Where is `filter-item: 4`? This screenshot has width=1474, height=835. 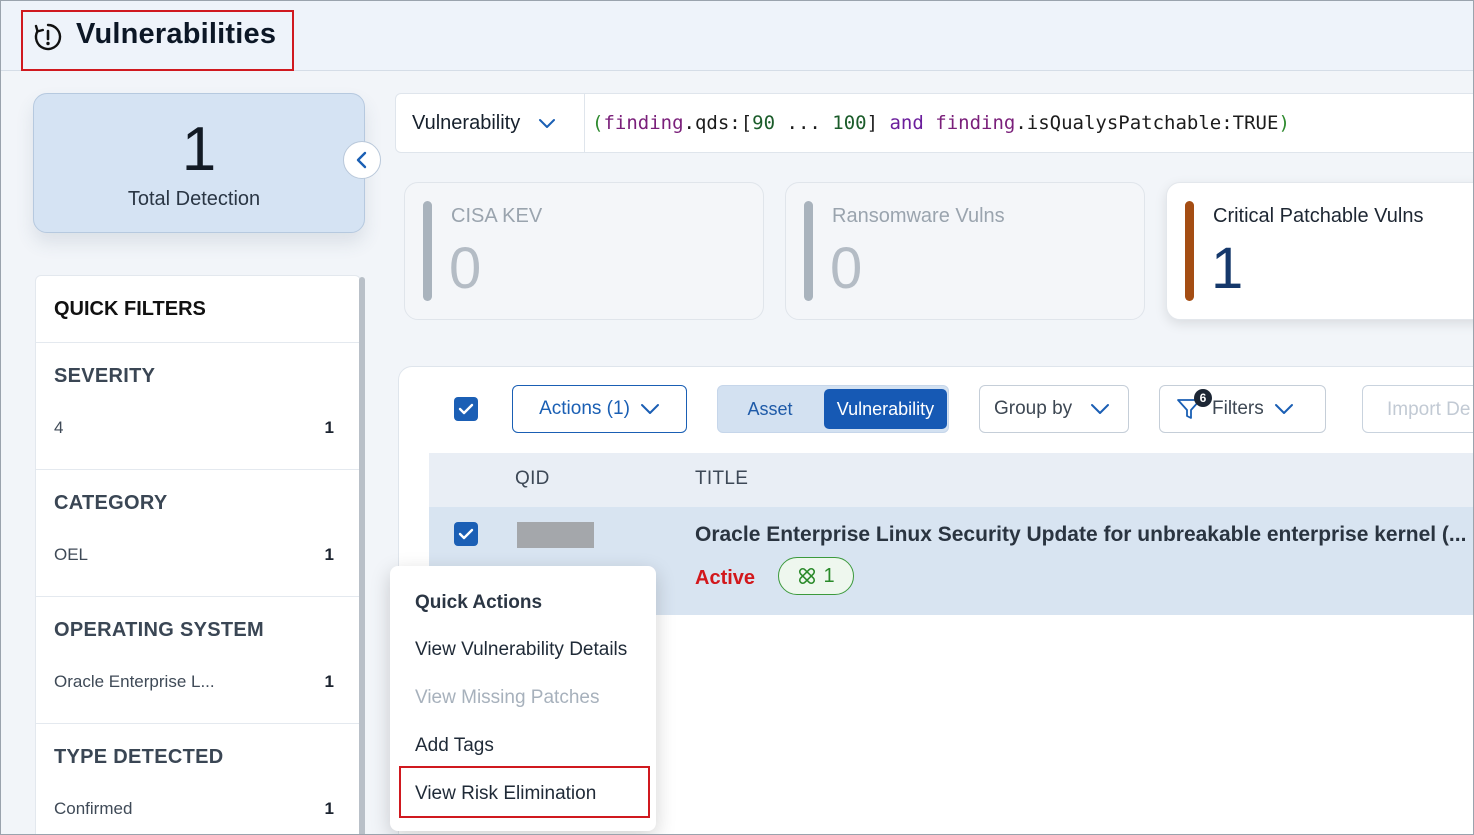
filter-item: 4 is located at coordinates (58, 428).